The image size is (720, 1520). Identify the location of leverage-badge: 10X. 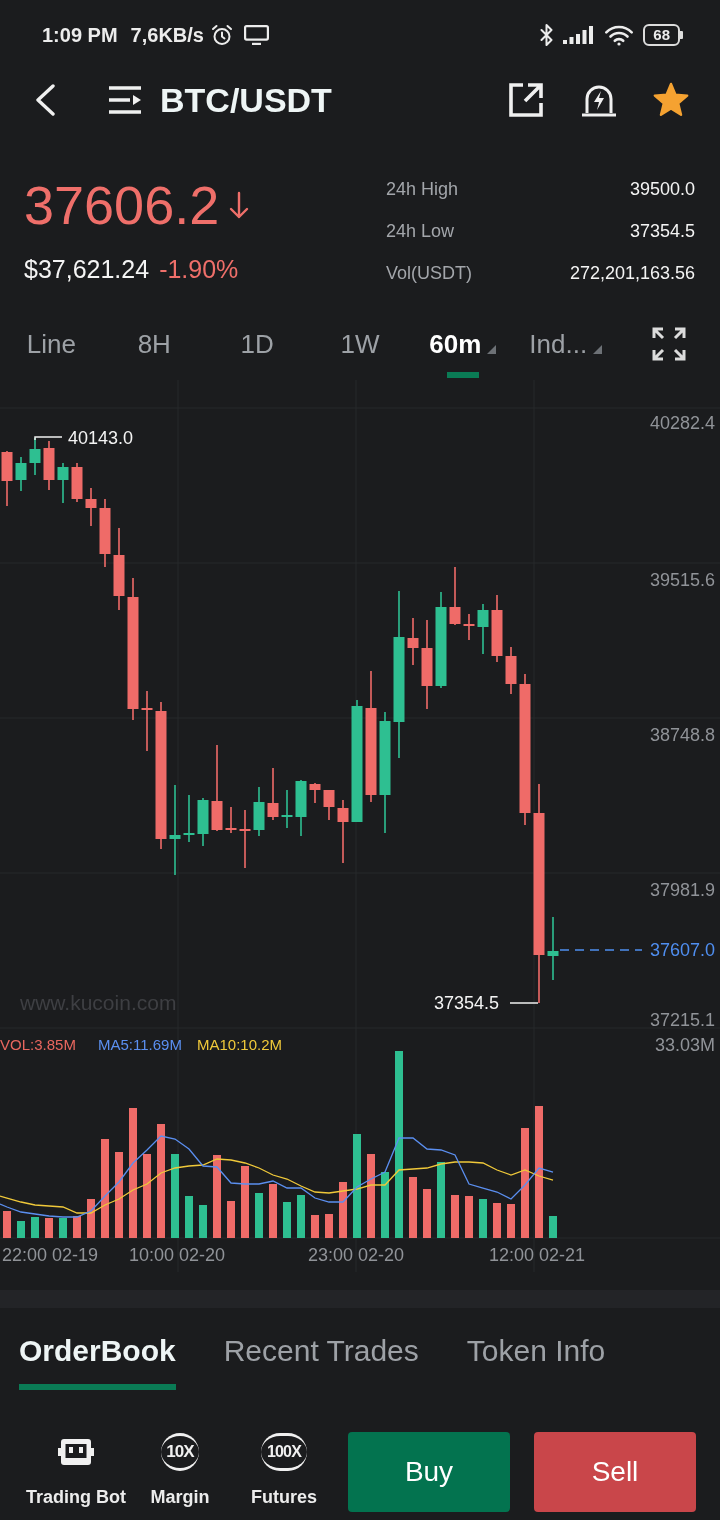
(180, 1452).